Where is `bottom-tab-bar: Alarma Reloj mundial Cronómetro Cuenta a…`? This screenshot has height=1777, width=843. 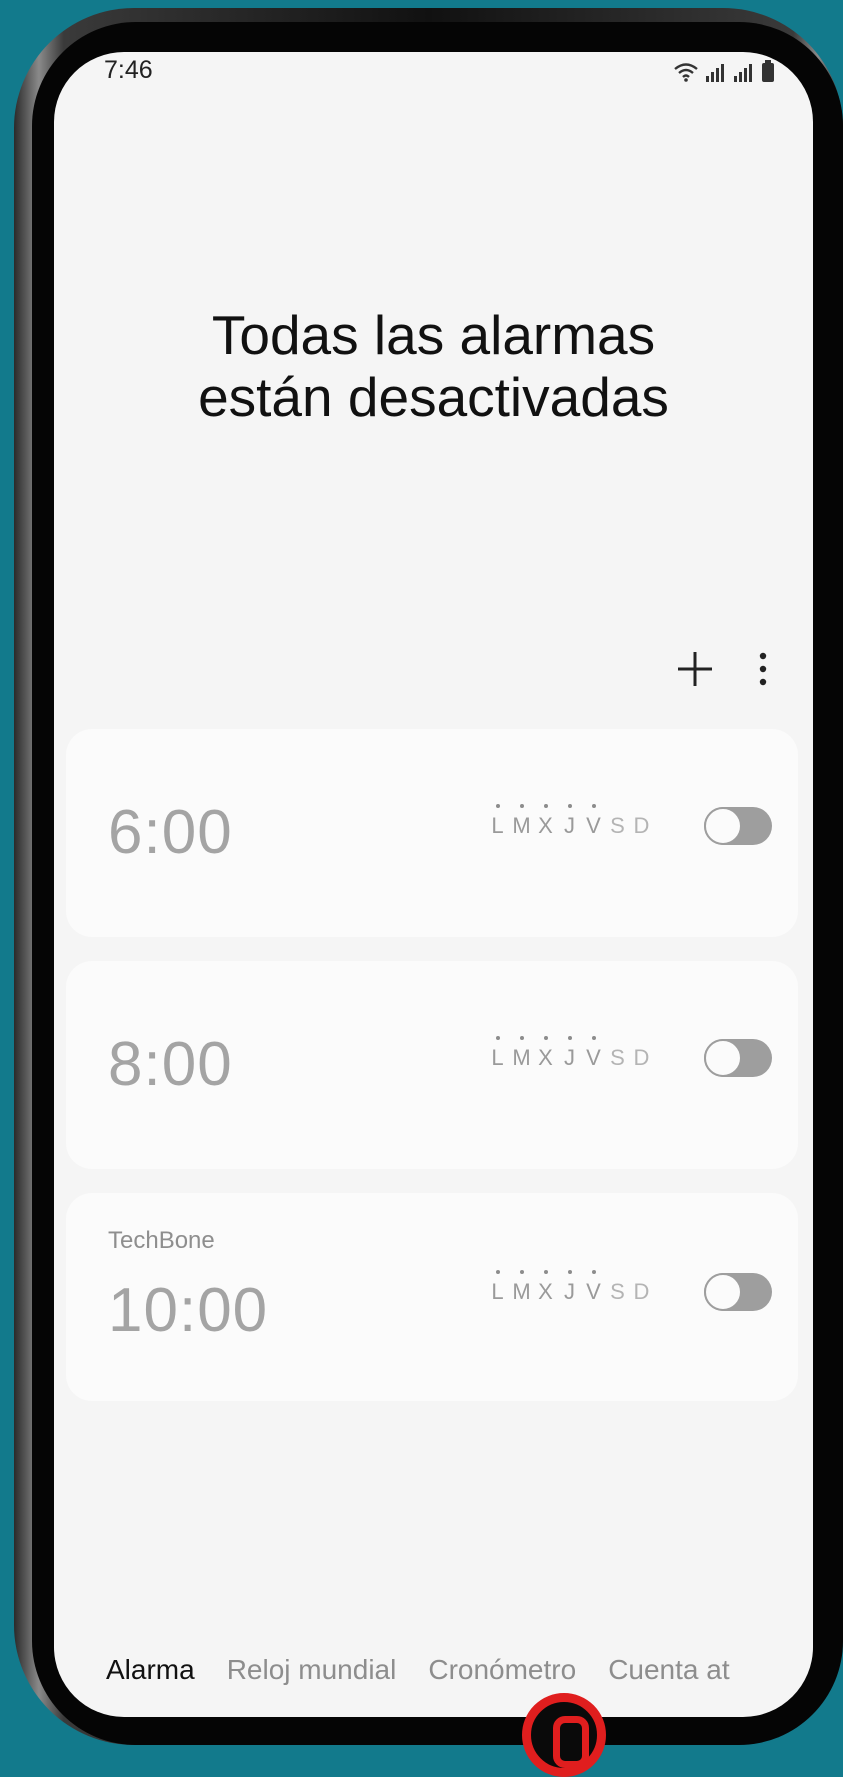 bottom-tab-bar: Alarma Reloj mundial Cronómetro Cuenta a… is located at coordinates (433, 1684).